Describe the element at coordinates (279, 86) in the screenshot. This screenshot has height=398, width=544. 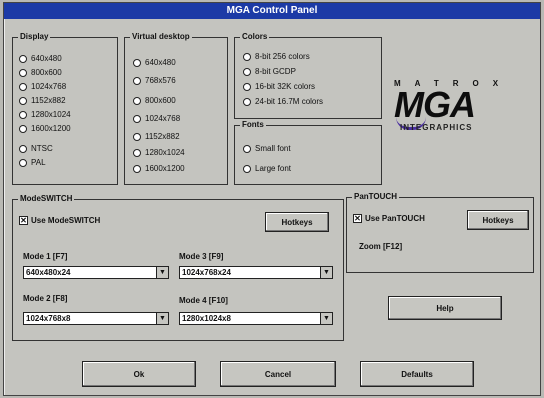
I see `colors-option-16bit: 16-bit 32K colors` at that location.